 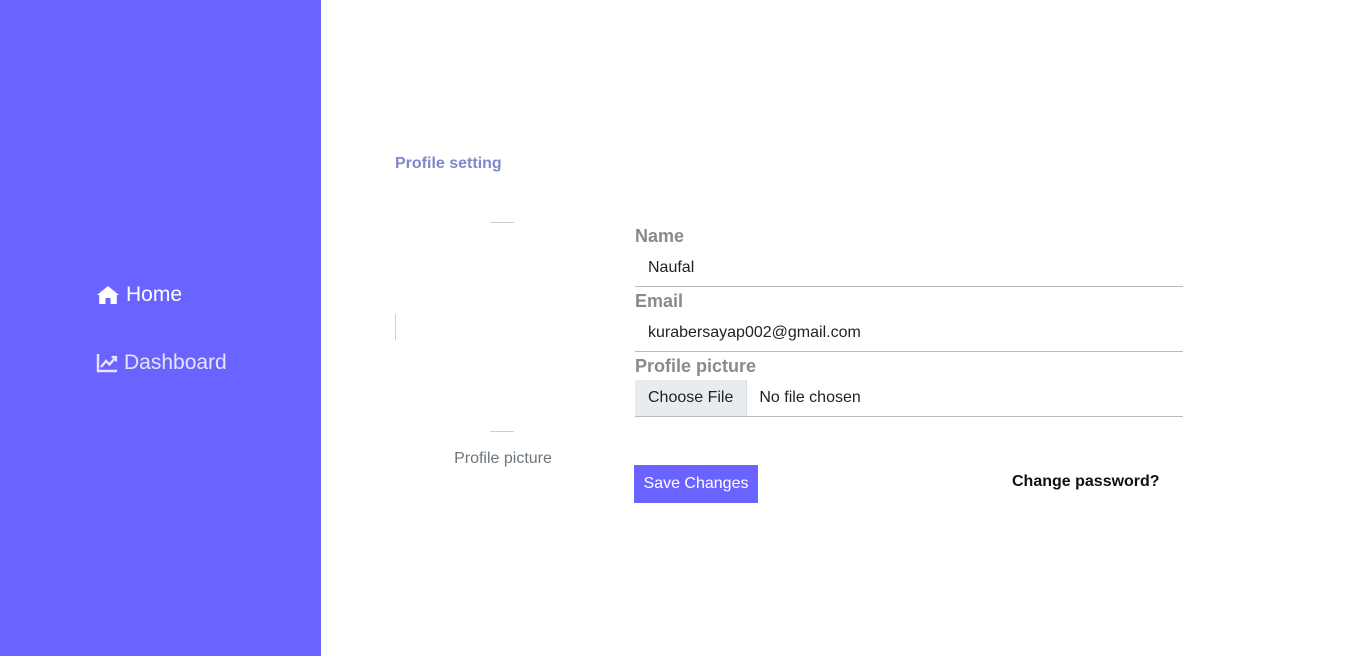 I want to click on profile-picture-input: Choose File No file chosen, so click(x=909, y=398).